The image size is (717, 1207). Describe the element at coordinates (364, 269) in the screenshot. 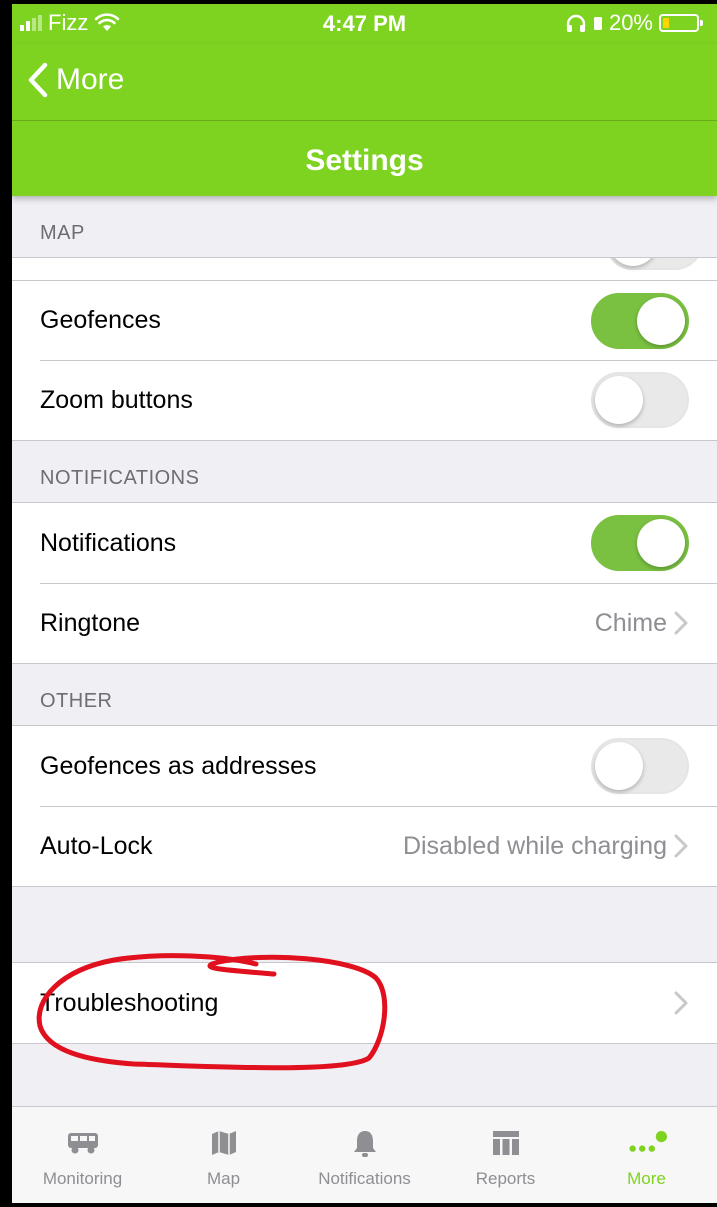

I see `partially-hidden-row` at that location.